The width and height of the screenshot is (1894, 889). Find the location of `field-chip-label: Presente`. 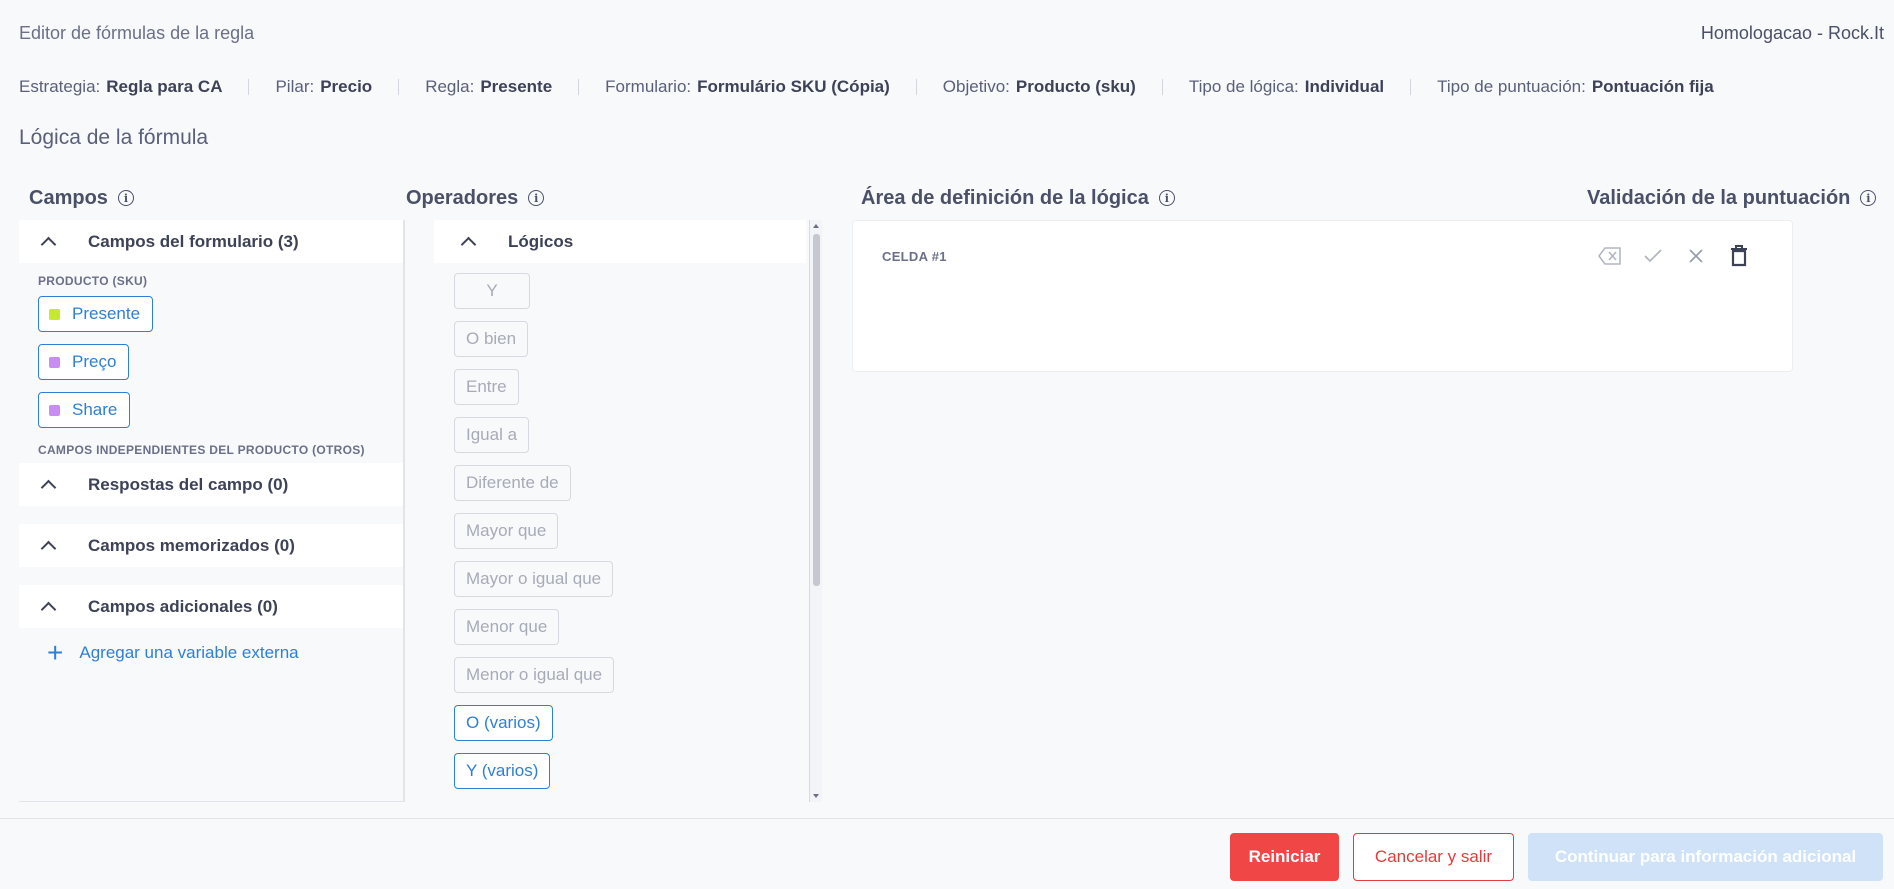

field-chip-label: Presente is located at coordinates (106, 313).